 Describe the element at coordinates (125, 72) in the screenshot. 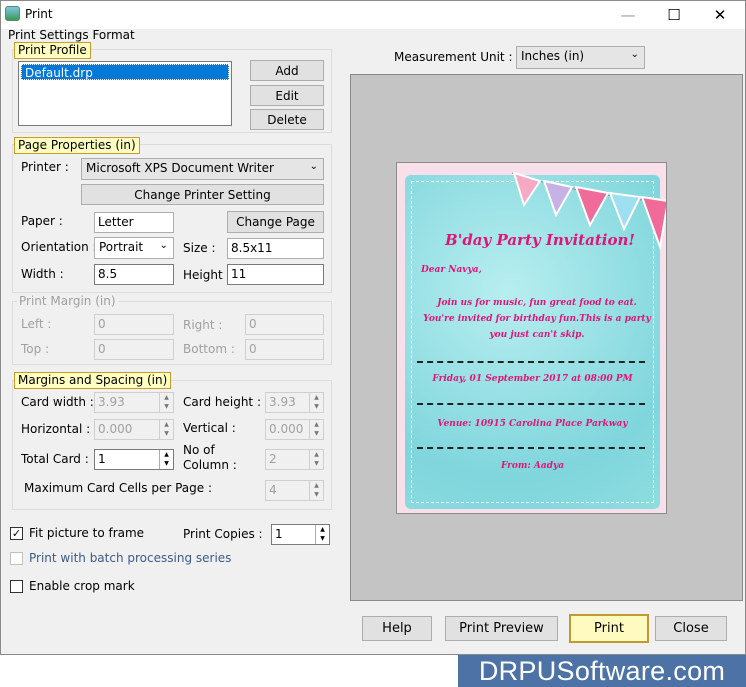

I see `profile-list-item: Default.drp` at that location.